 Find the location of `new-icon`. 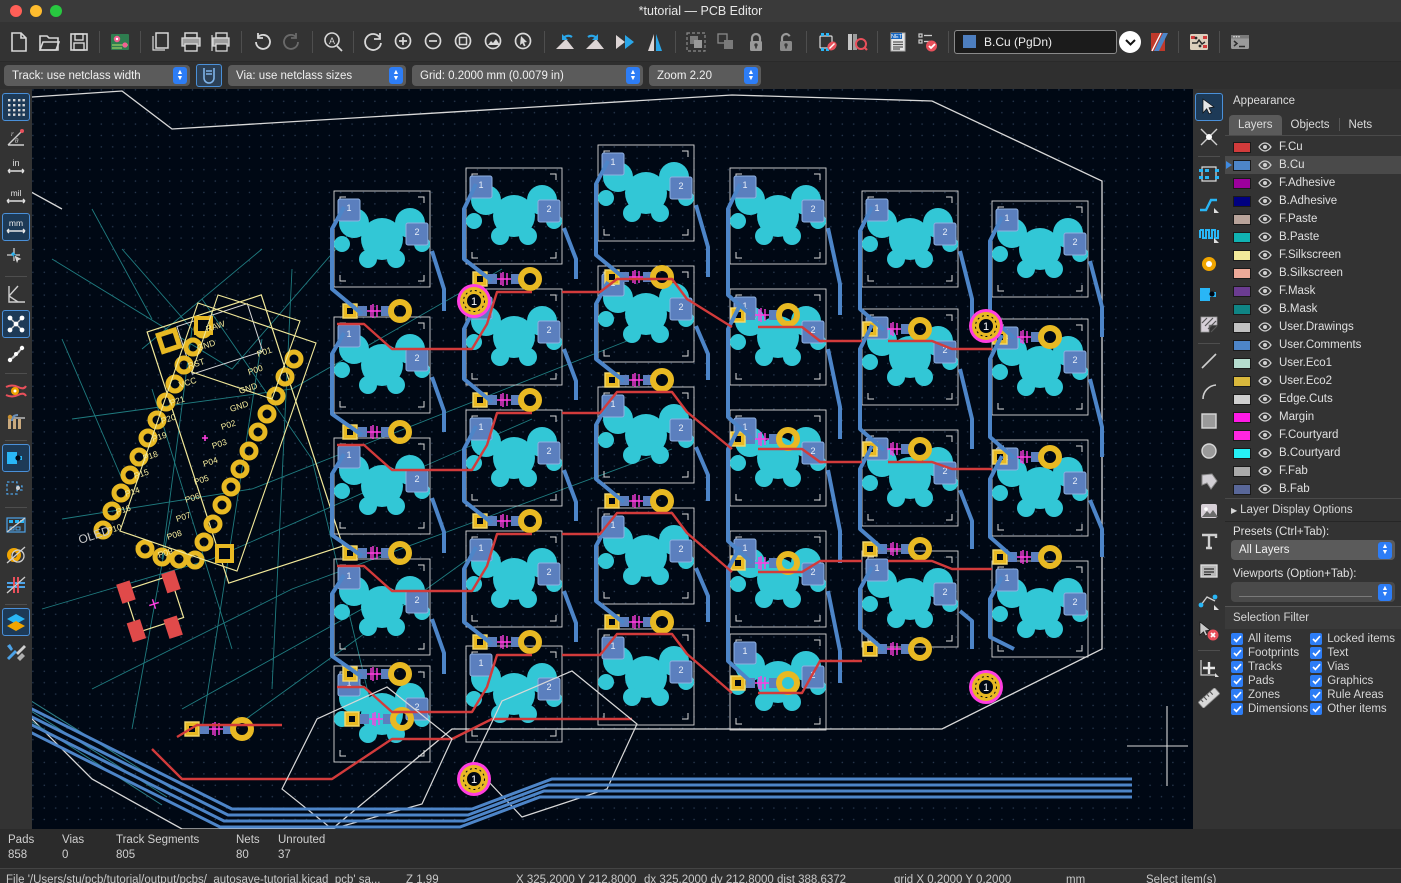

new-icon is located at coordinates (19, 42).